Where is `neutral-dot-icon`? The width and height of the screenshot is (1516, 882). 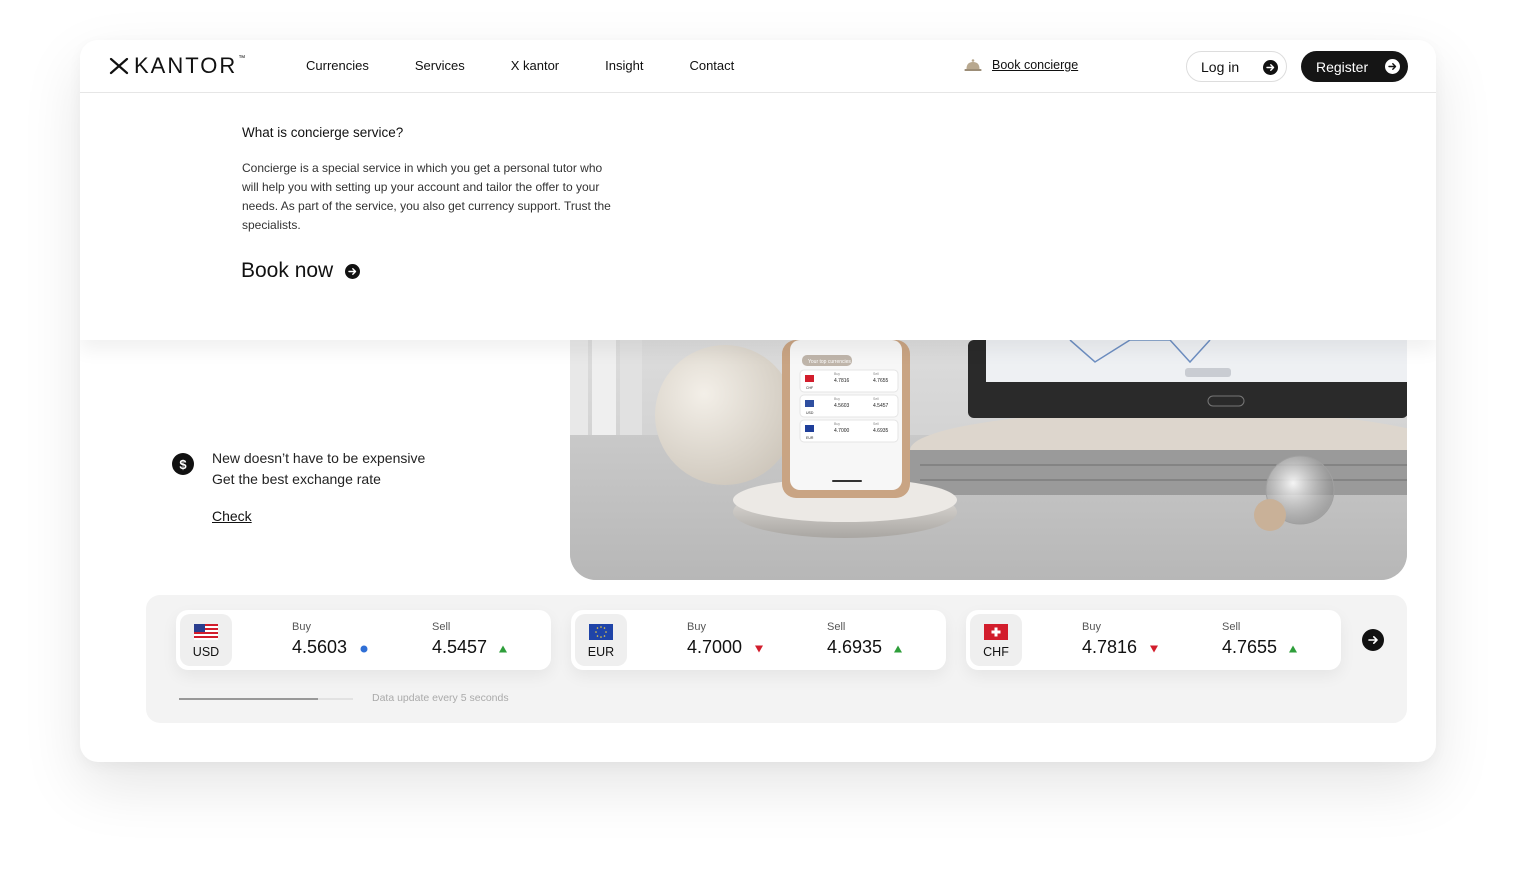
neutral-dot-icon is located at coordinates (364, 649).